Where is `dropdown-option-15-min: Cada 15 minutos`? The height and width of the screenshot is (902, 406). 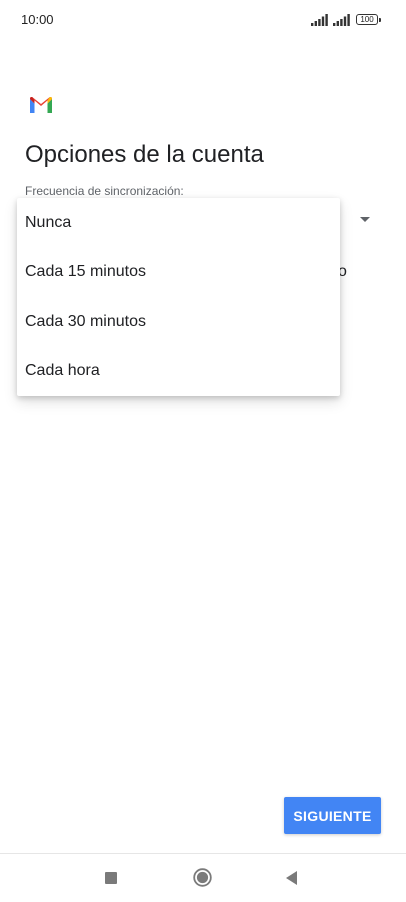 dropdown-option-15-min: Cada 15 minutos is located at coordinates (178, 273).